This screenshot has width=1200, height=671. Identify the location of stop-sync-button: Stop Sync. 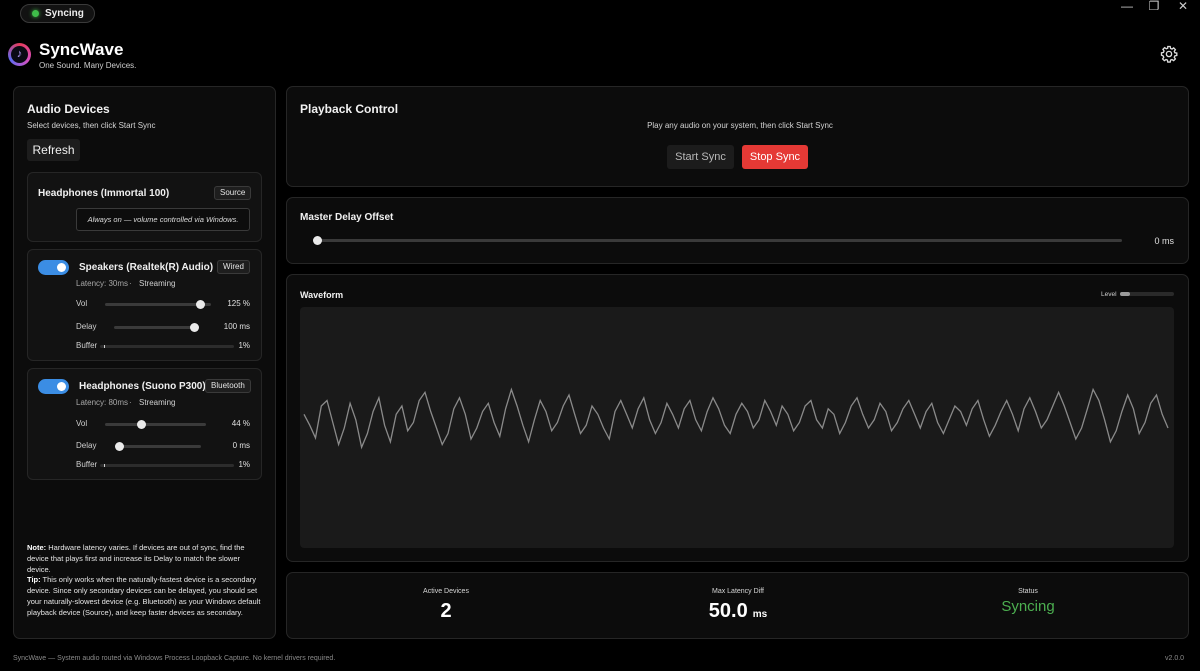
(775, 157).